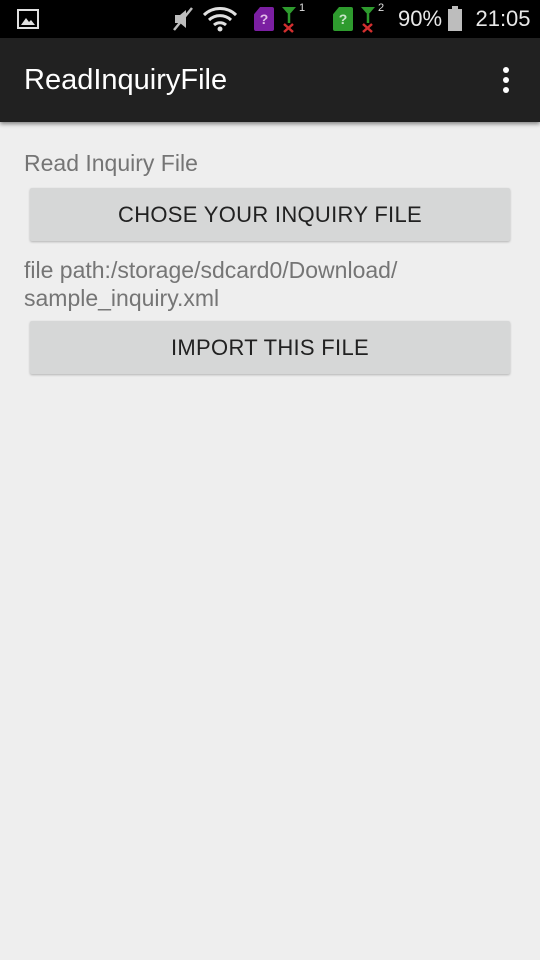 The width and height of the screenshot is (540, 960). I want to click on image-notification-icon, so click(28, 19).